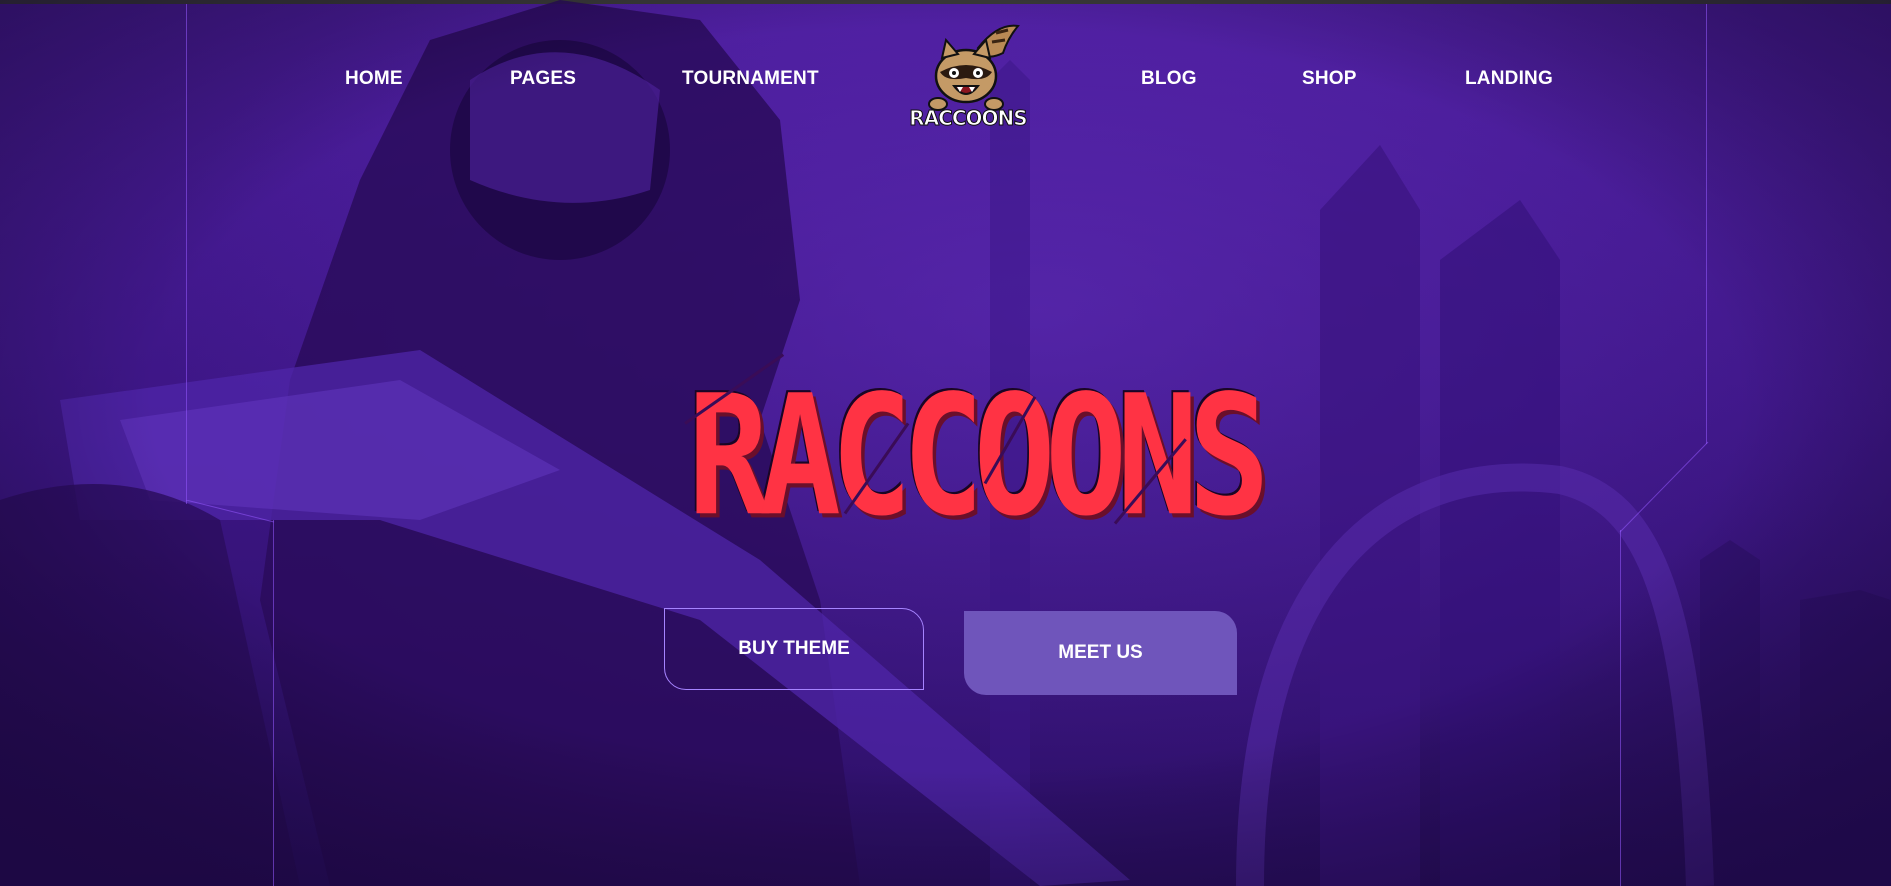  I want to click on site-logo: RACCOONS, so click(968, 83).